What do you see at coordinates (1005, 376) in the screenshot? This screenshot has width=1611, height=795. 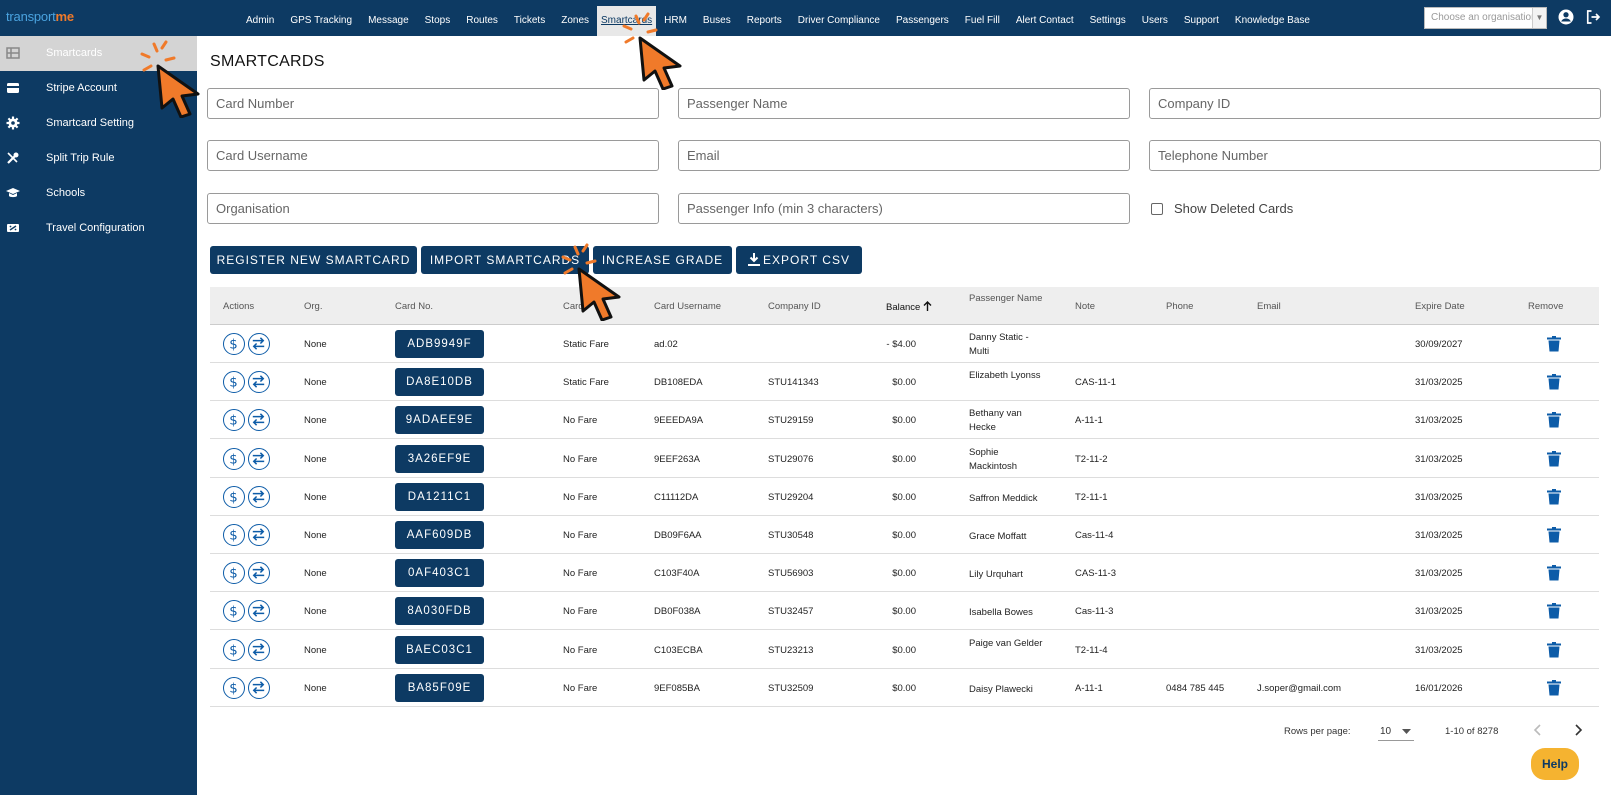 I see `cell-passenger-name: Elizabeth Lyonss` at bounding box center [1005, 376].